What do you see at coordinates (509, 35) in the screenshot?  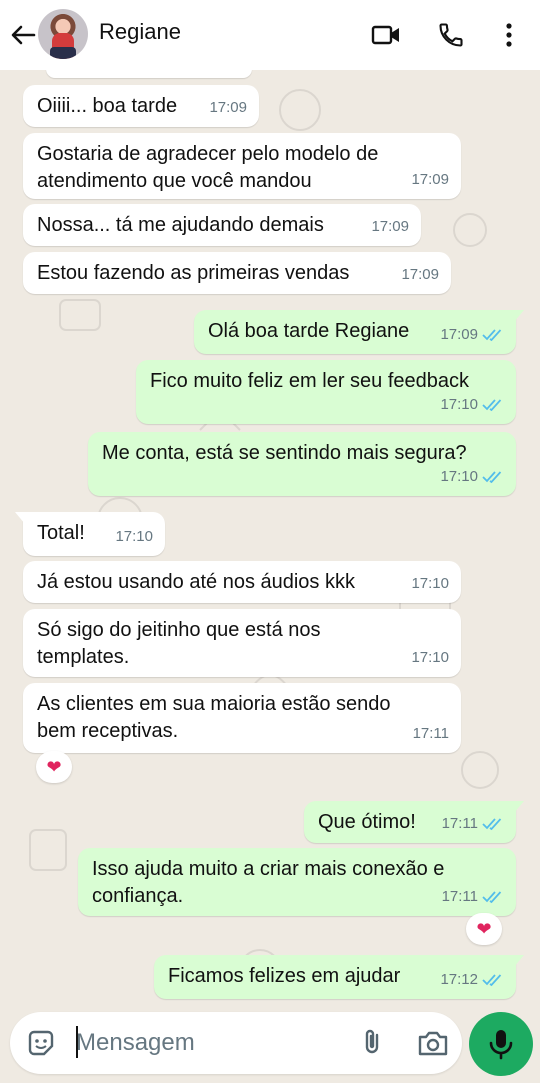 I see `more-options-icon` at bounding box center [509, 35].